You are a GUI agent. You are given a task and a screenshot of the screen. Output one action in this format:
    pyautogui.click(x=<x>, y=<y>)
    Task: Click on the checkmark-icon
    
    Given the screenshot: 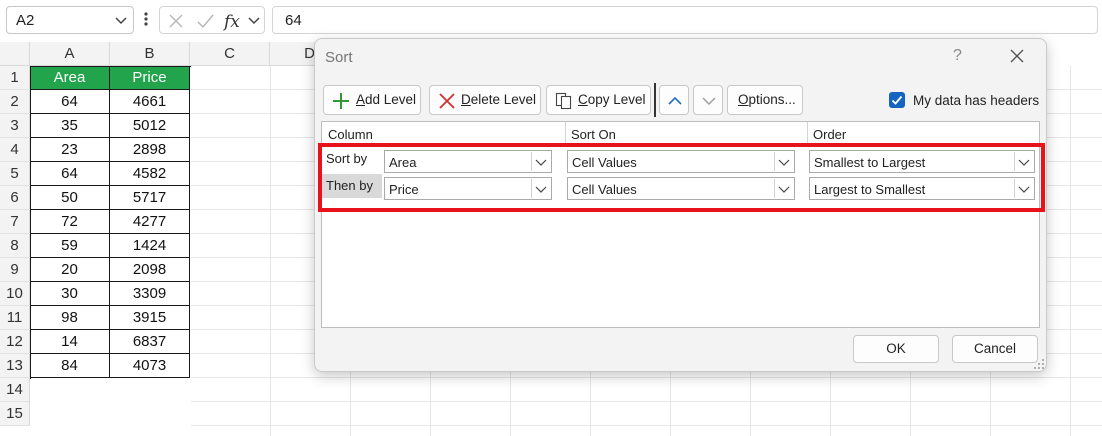 What is the action you would take?
    pyautogui.click(x=897, y=100)
    